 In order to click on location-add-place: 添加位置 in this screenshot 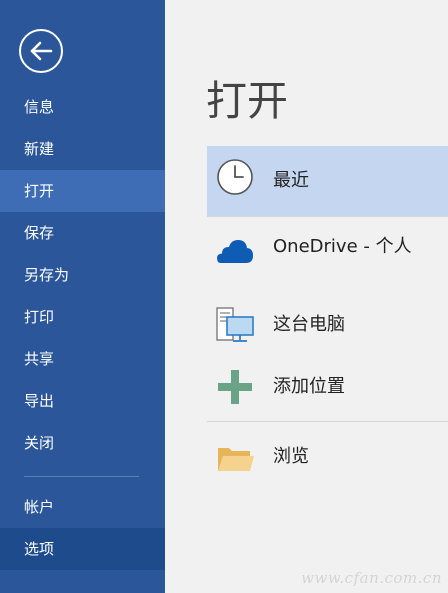, I will do `click(327, 387)`.